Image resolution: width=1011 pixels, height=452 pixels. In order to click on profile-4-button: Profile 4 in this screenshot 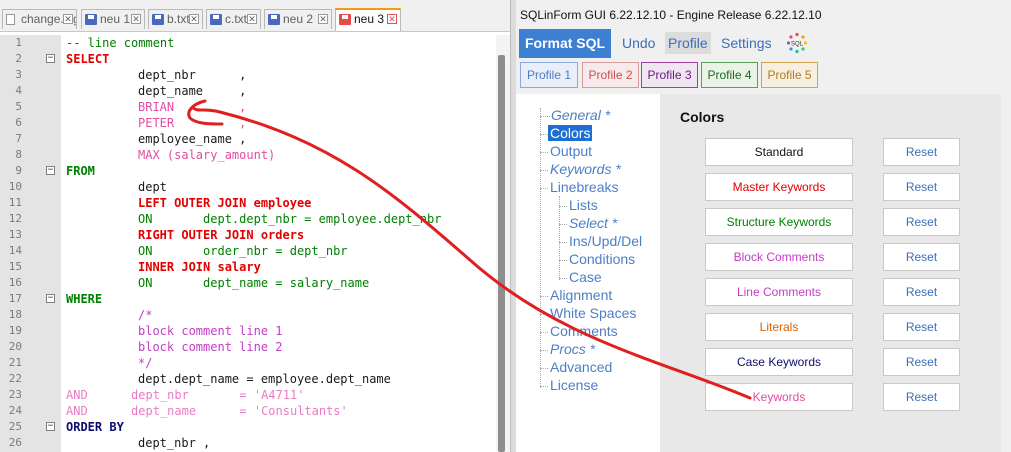, I will do `click(729, 75)`.